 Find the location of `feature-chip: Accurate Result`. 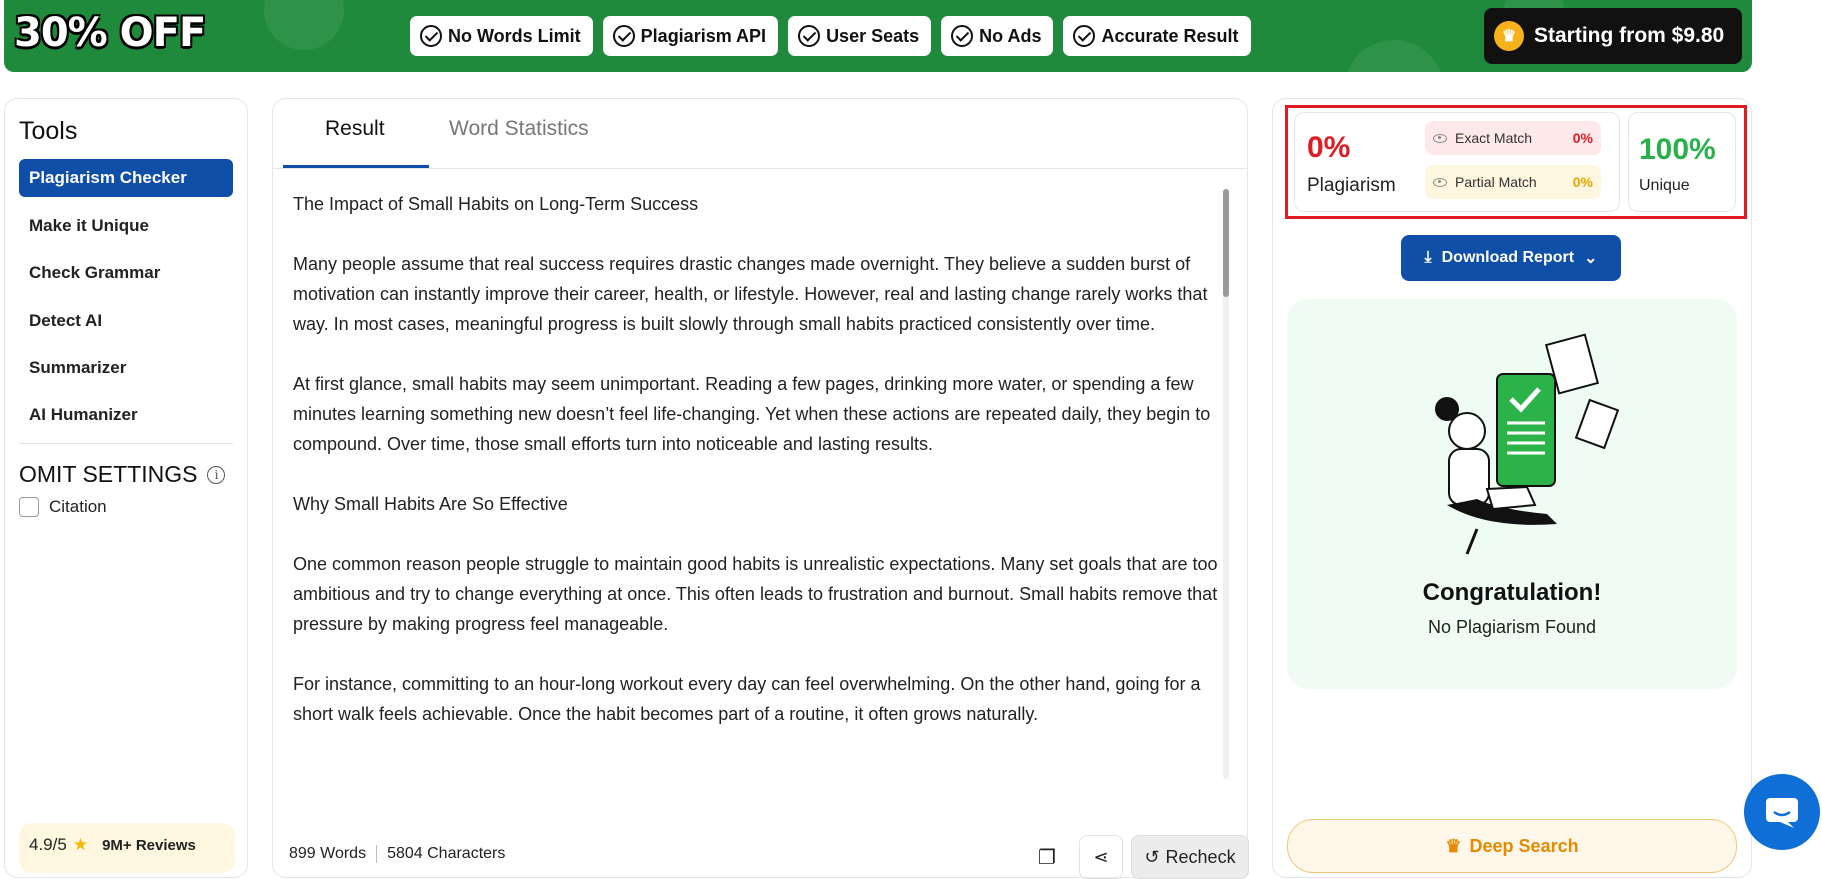

feature-chip: Accurate Result is located at coordinates (1157, 36).